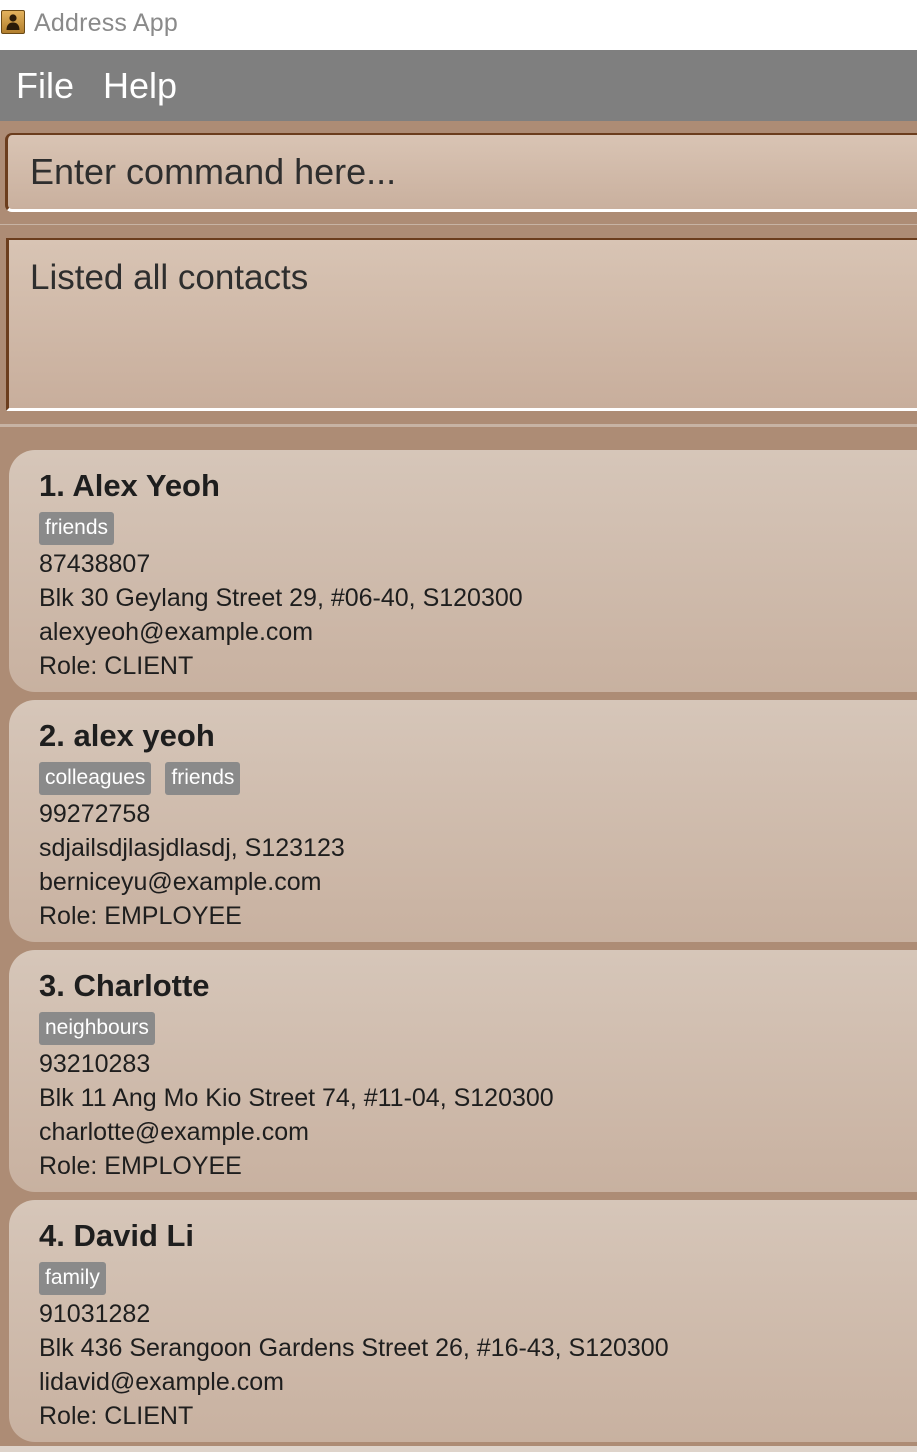 Image resolution: width=917 pixels, height=1452 pixels. Describe the element at coordinates (13, 22) in the screenshot. I see `address-book-icon` at that location.